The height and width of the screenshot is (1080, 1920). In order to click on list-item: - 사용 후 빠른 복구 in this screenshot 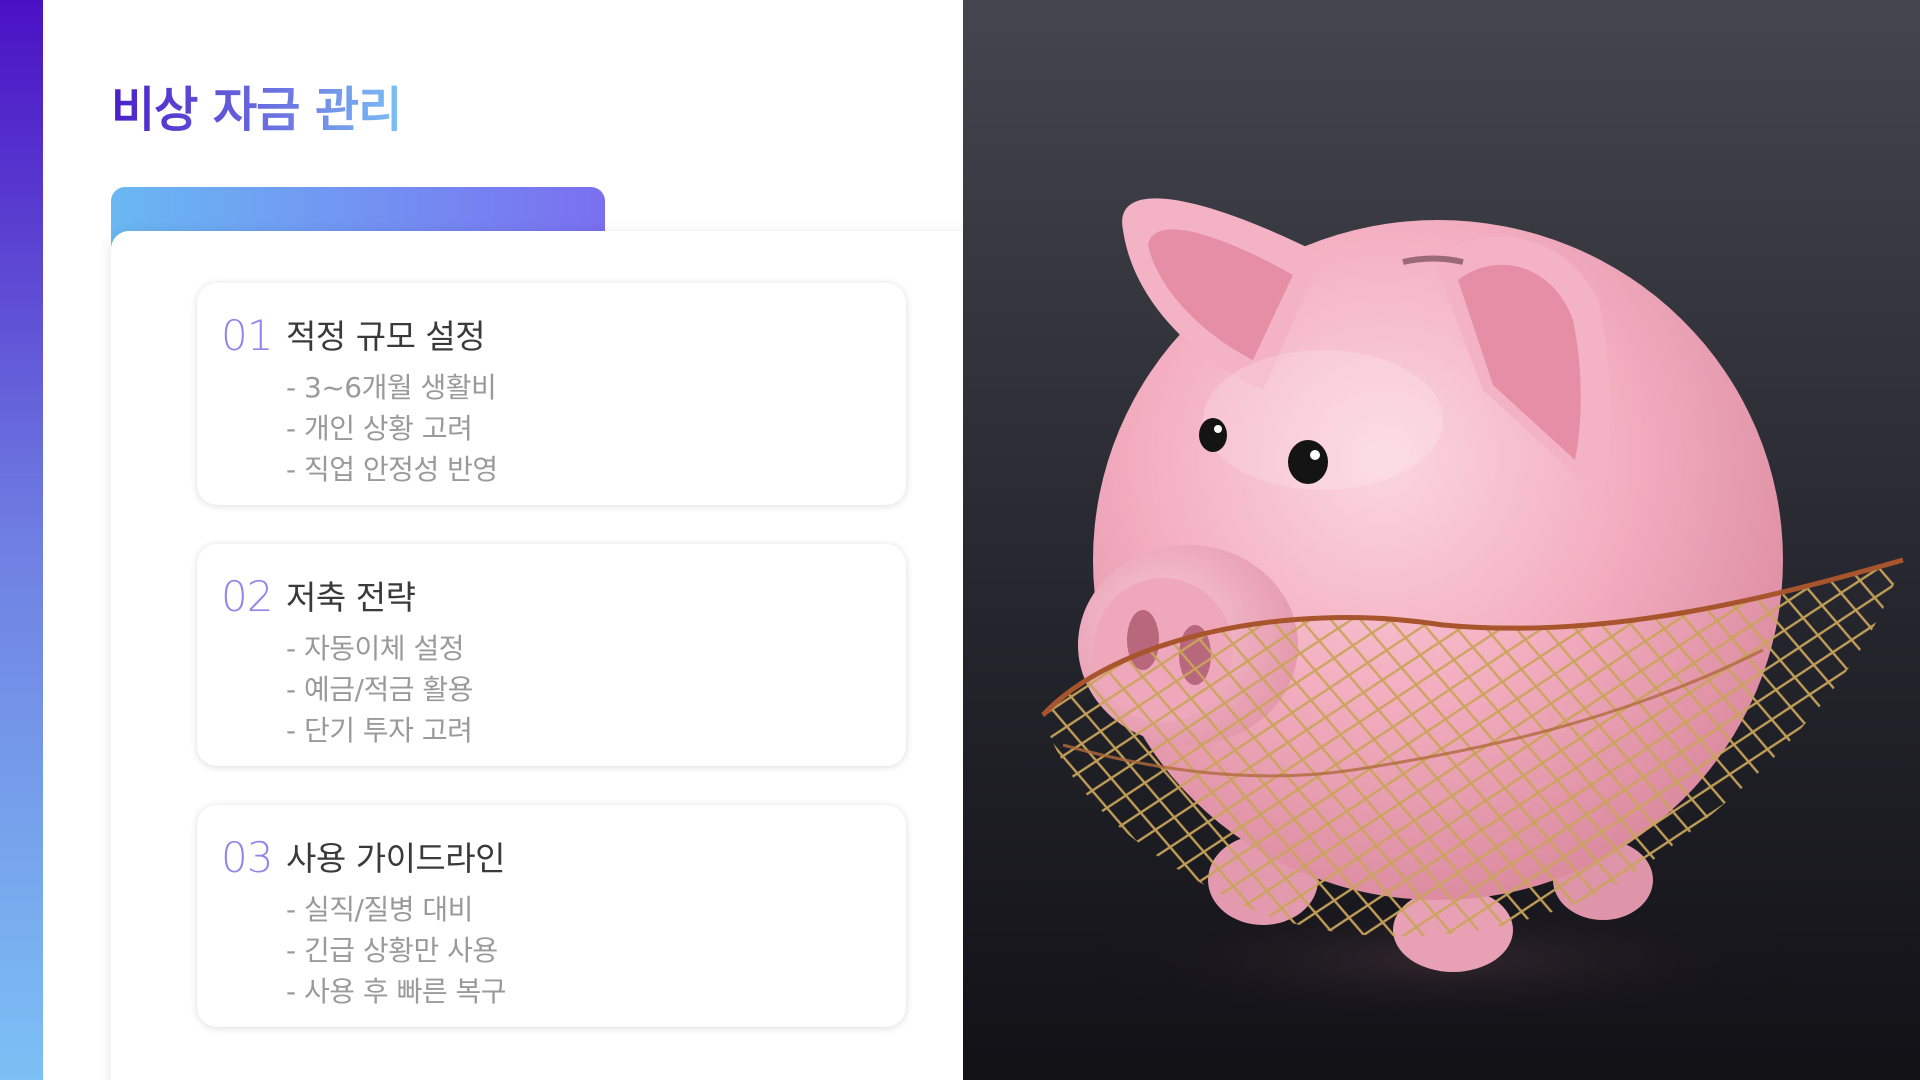, I will do `click(396, 991)`.